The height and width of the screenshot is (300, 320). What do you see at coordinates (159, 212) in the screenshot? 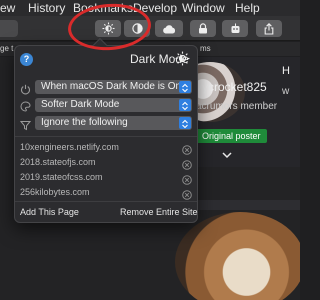
I see `remove-entire-site-button: Remove Entire Site` at bounding box center [159, 212].